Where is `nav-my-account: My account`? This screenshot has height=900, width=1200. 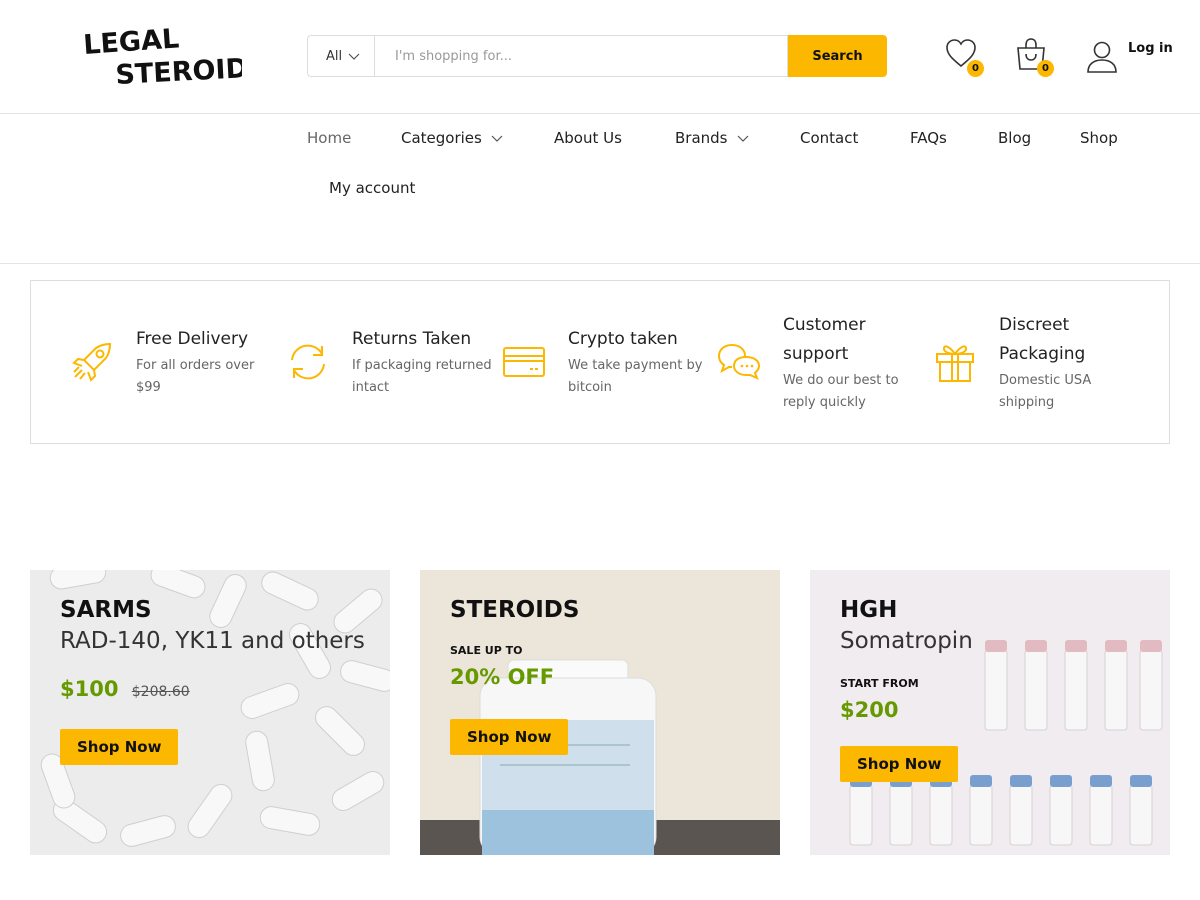 nav-my-account: My account is located at coordinates (372, 188).